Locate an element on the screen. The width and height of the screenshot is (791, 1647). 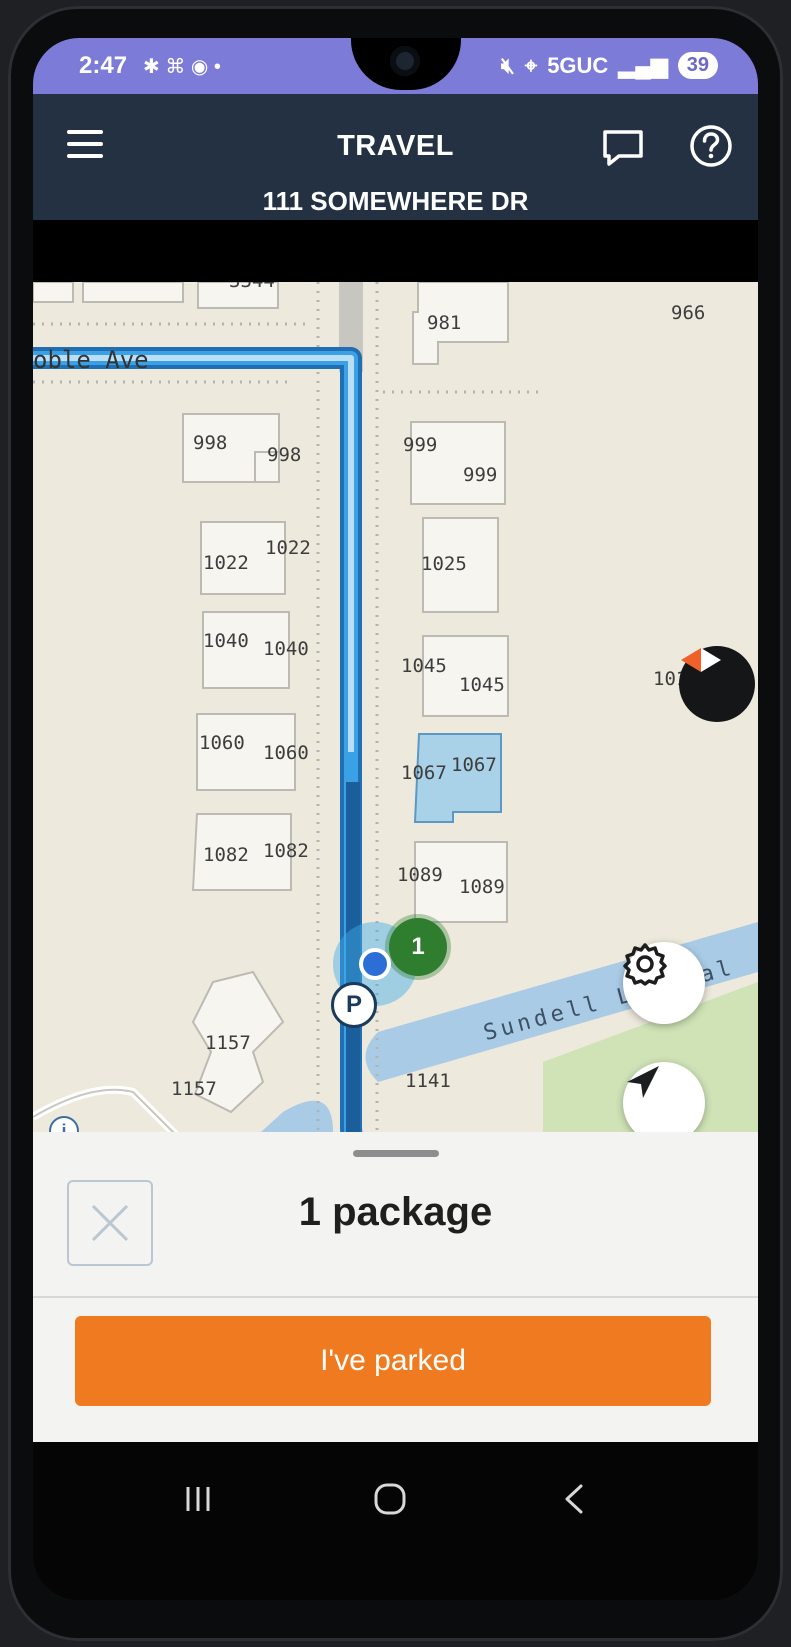
header-spacer is located at coordinates (395, 251).